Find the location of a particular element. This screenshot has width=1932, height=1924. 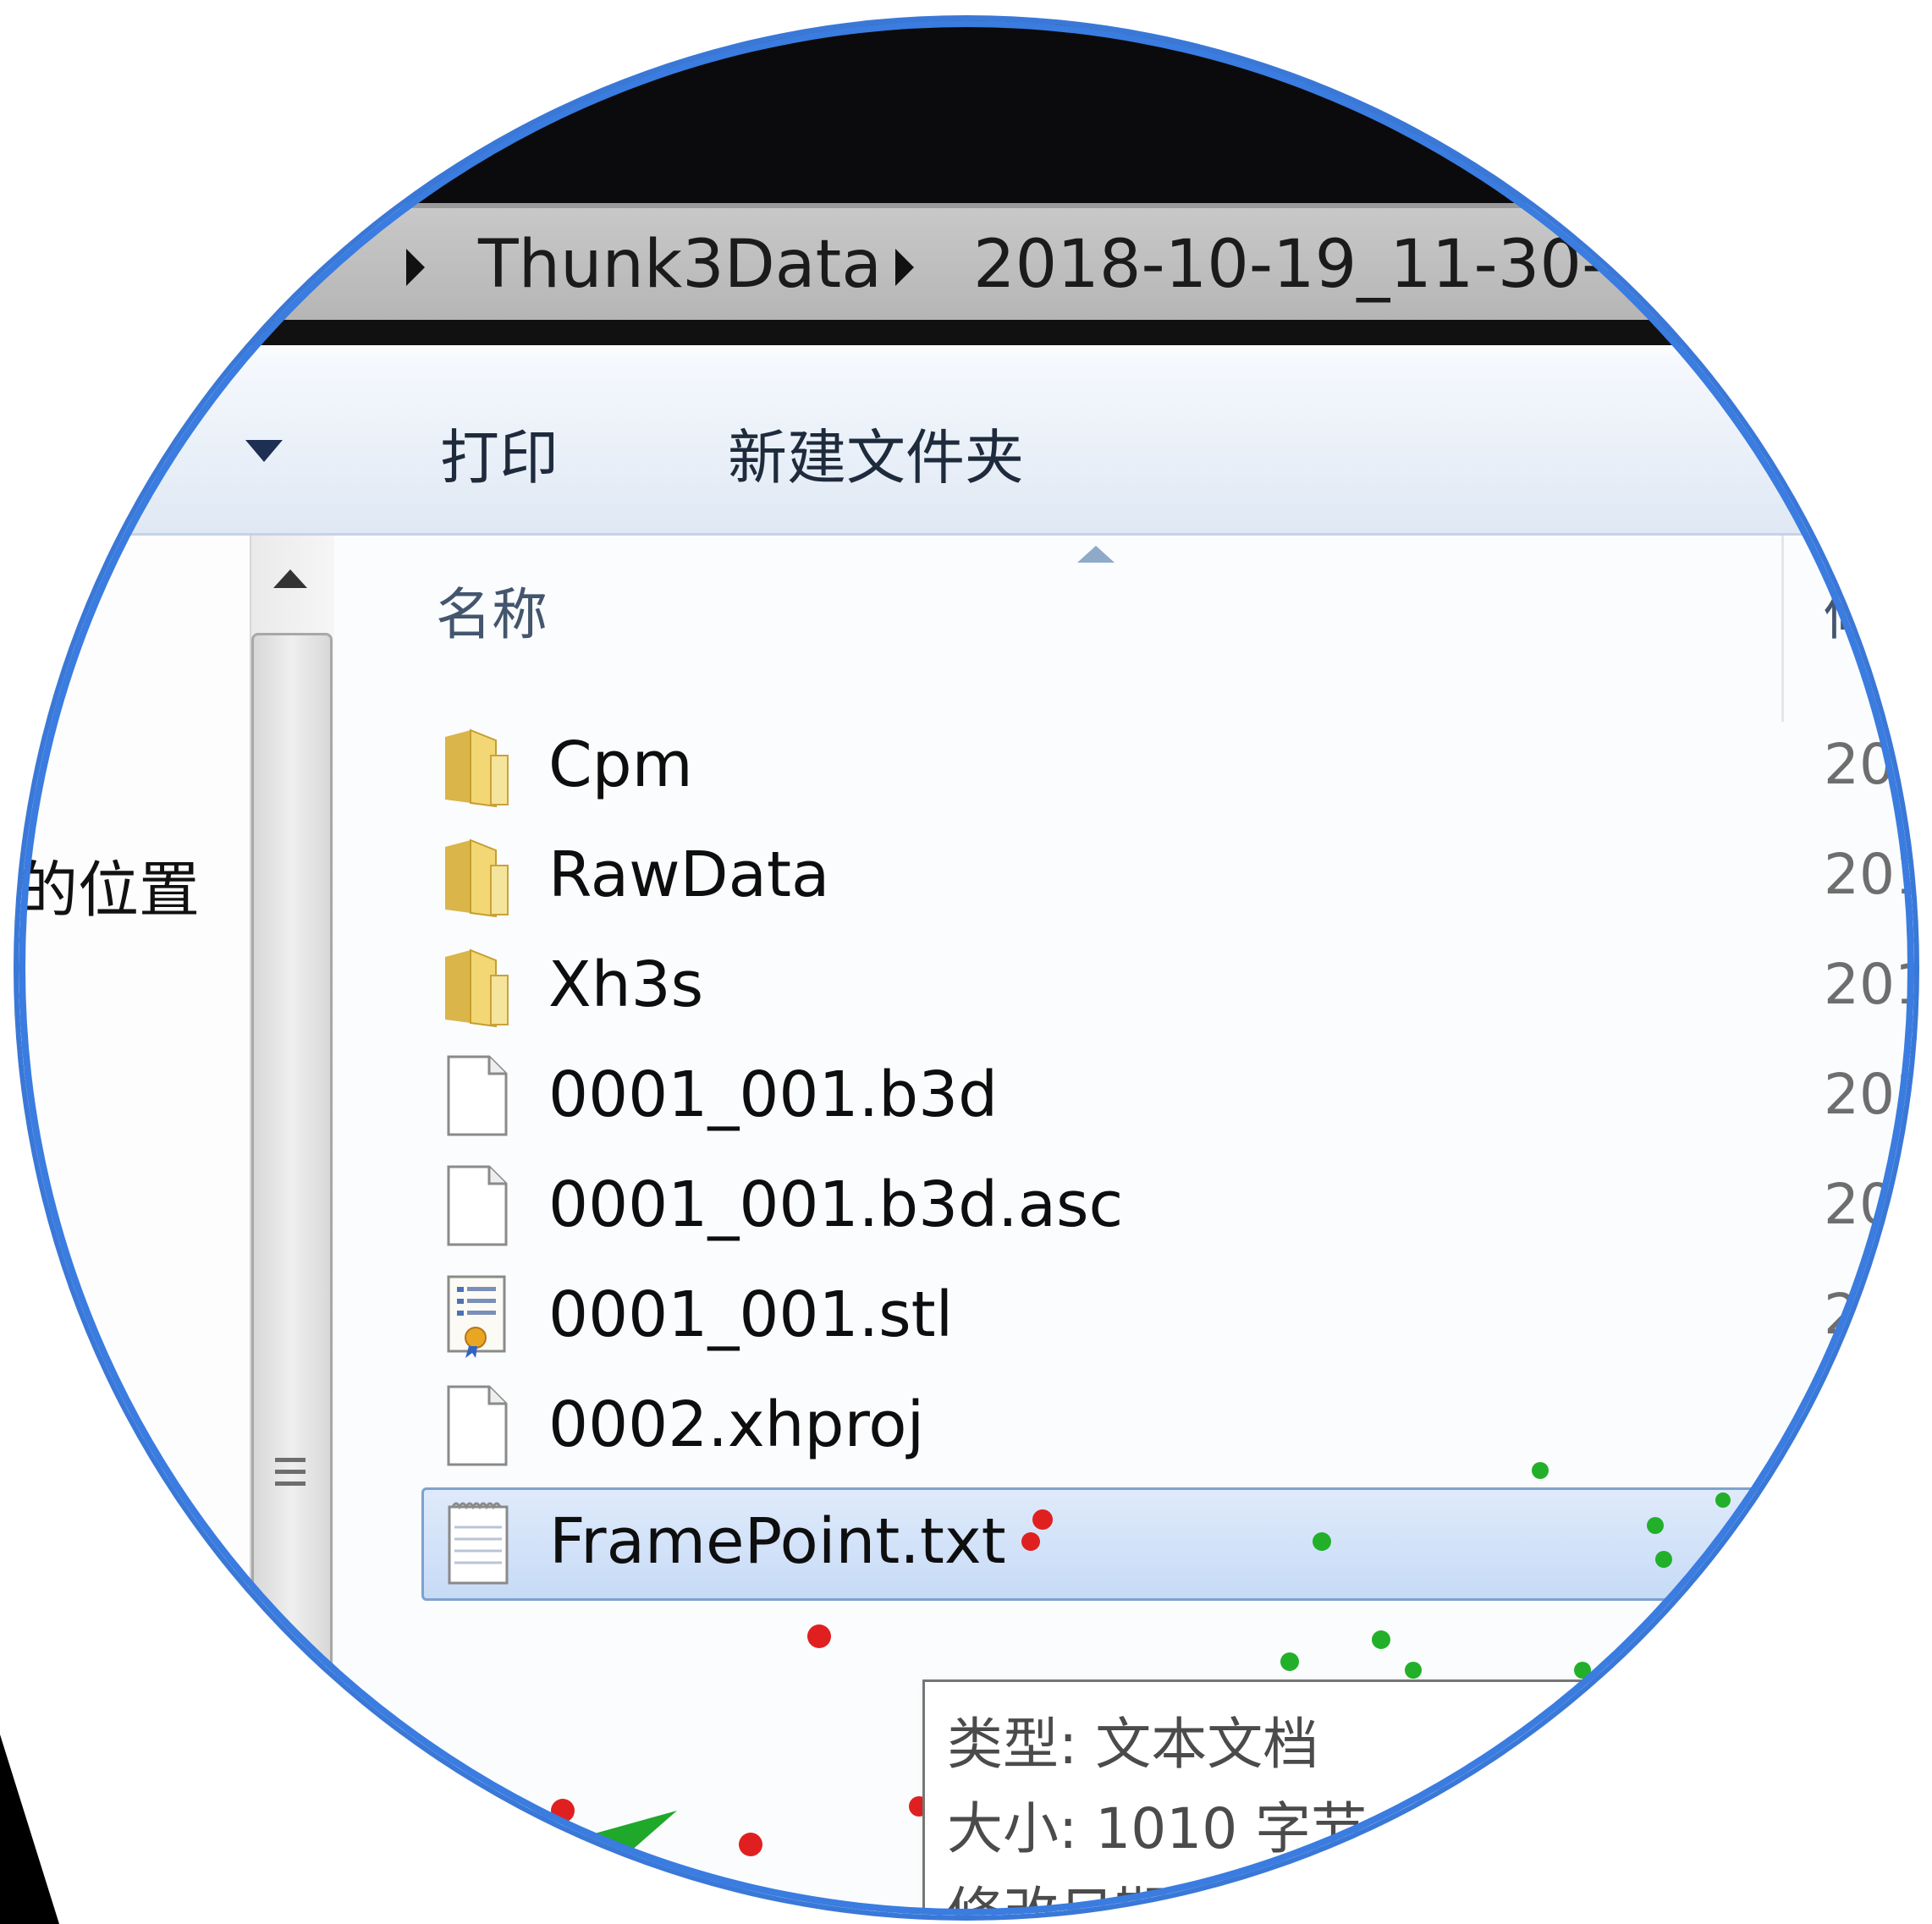

tooltip-type: 类型: 文本文档 is located at coordinates (1133, 1744).